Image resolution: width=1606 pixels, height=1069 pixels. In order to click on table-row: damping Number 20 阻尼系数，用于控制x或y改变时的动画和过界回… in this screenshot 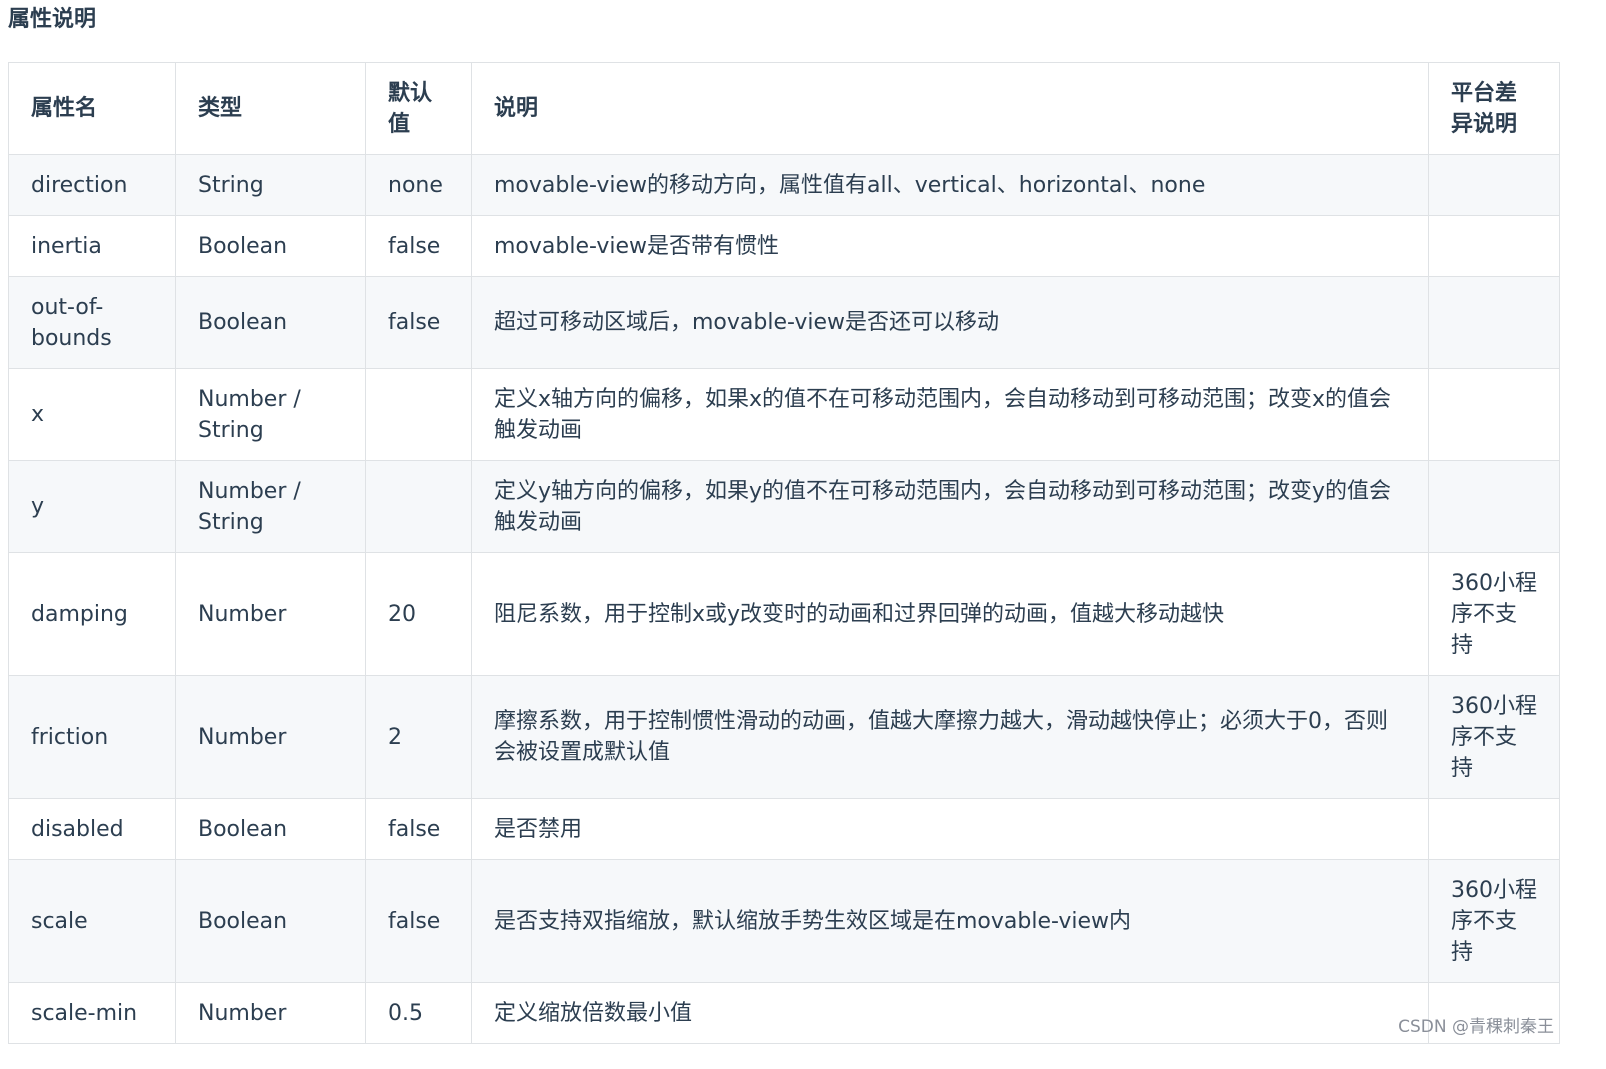, I will do `click(784, 614)`.